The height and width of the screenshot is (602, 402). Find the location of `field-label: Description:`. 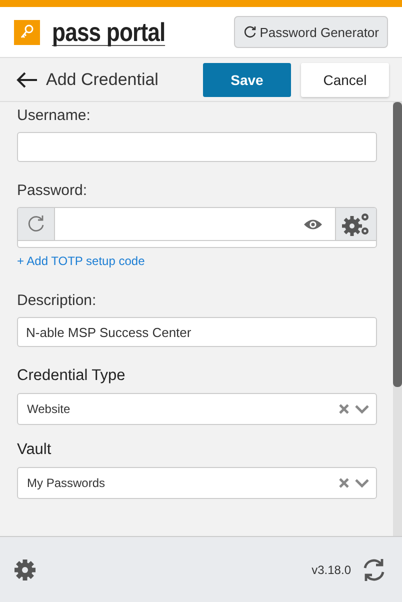

field-label: Description: is located at coordinates (57, 300).